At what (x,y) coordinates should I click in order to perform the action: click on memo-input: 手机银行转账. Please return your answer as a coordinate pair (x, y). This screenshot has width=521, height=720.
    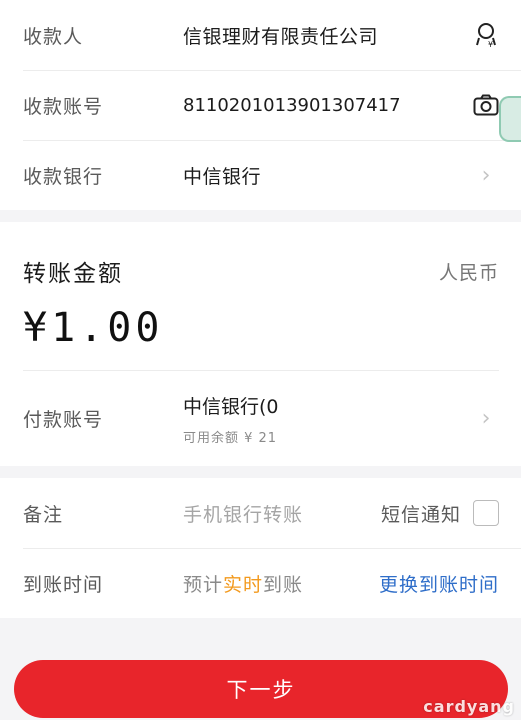
    Looking at the image, I should click on (282, 513).